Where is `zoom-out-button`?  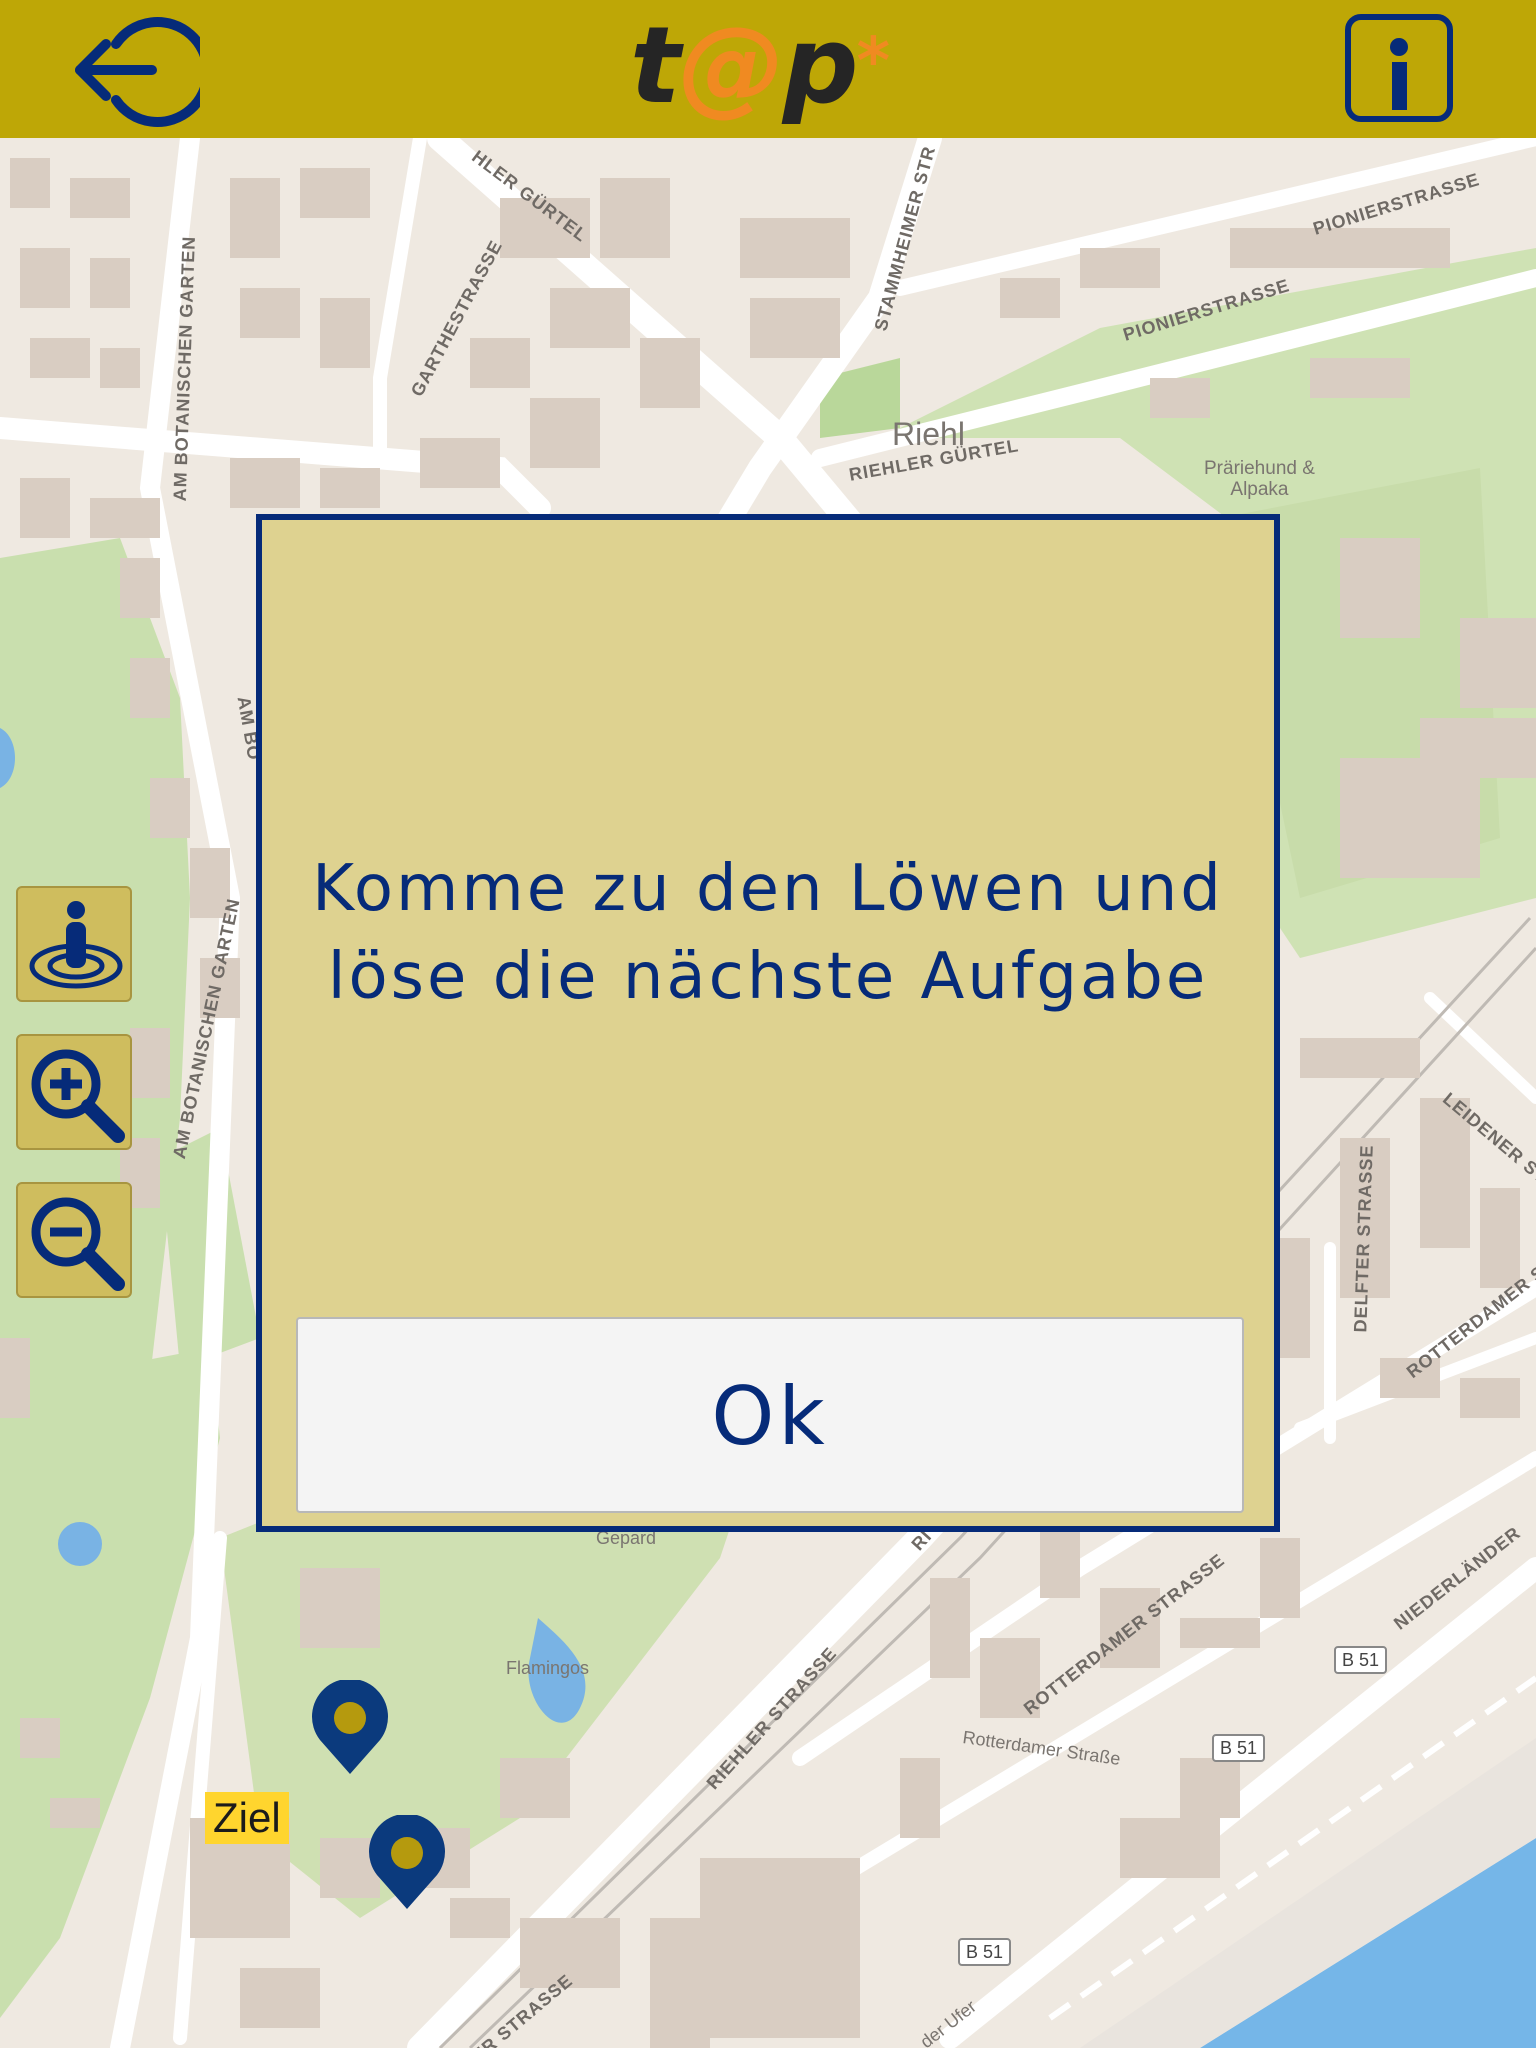
zoom-out-button is located at coordinates (74, 1240).